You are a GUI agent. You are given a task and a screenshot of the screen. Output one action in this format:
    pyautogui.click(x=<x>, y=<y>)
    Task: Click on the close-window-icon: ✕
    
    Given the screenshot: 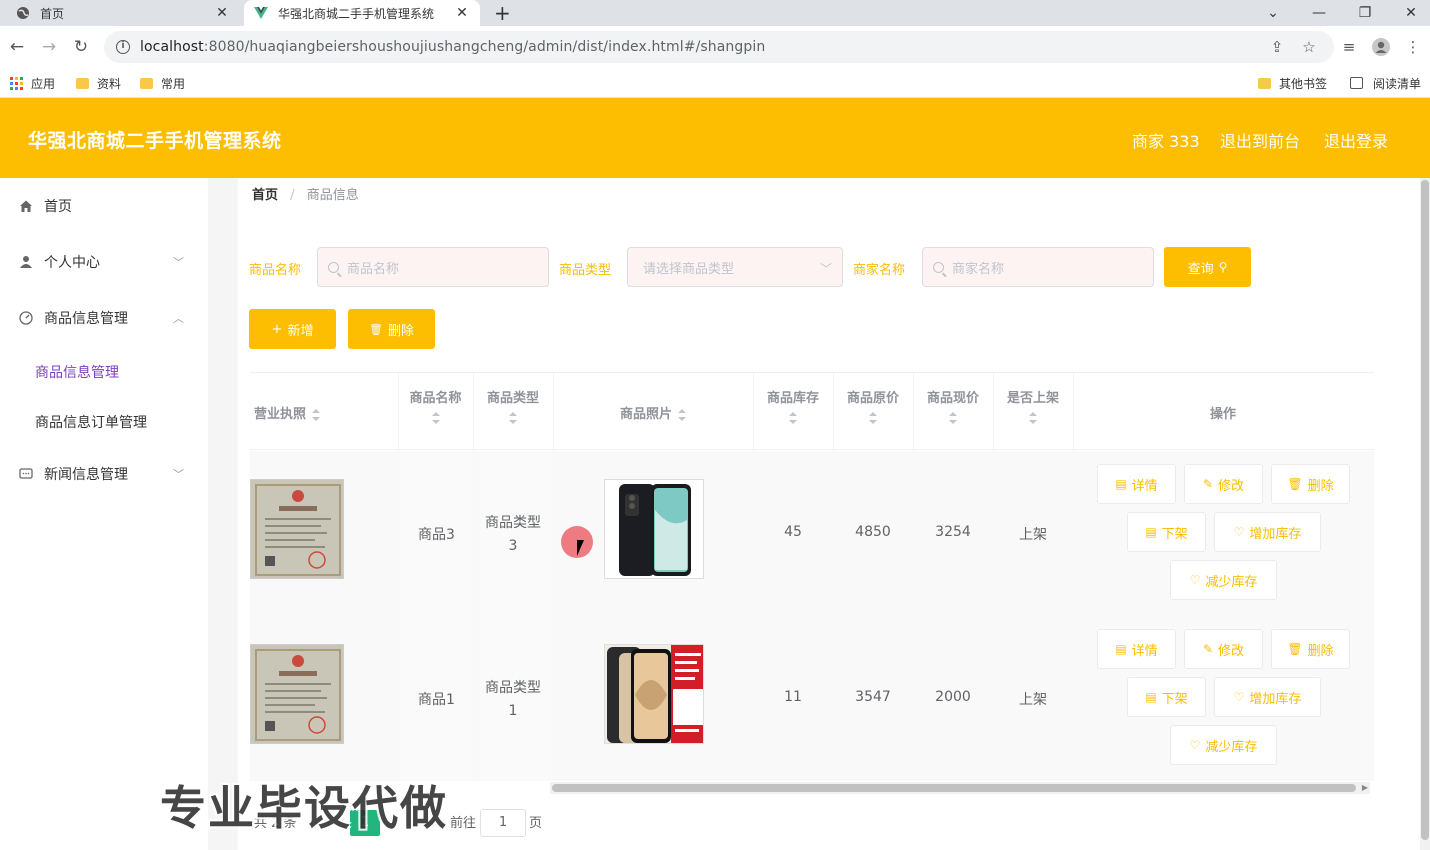 What is the action you would take?
    pyautogui.click(x=1409, y=13)
    